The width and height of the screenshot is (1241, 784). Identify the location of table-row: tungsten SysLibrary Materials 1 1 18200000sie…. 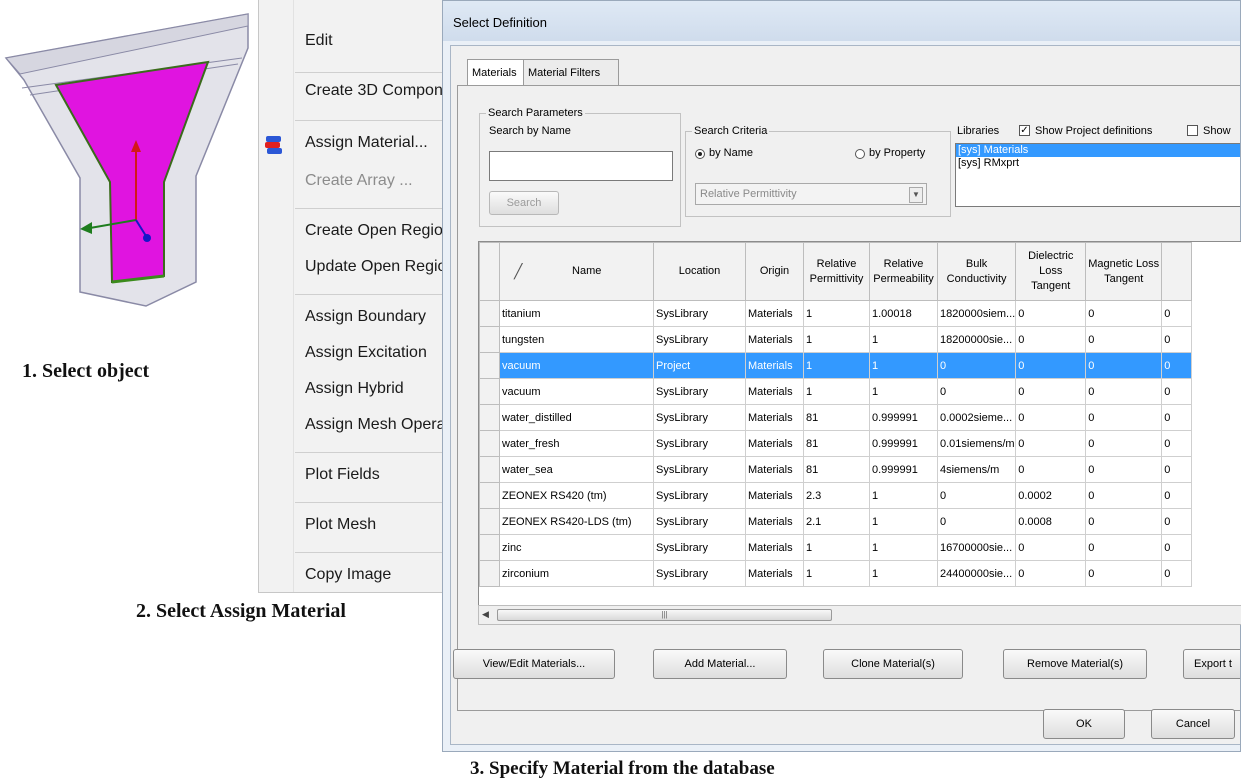
(836, 339).